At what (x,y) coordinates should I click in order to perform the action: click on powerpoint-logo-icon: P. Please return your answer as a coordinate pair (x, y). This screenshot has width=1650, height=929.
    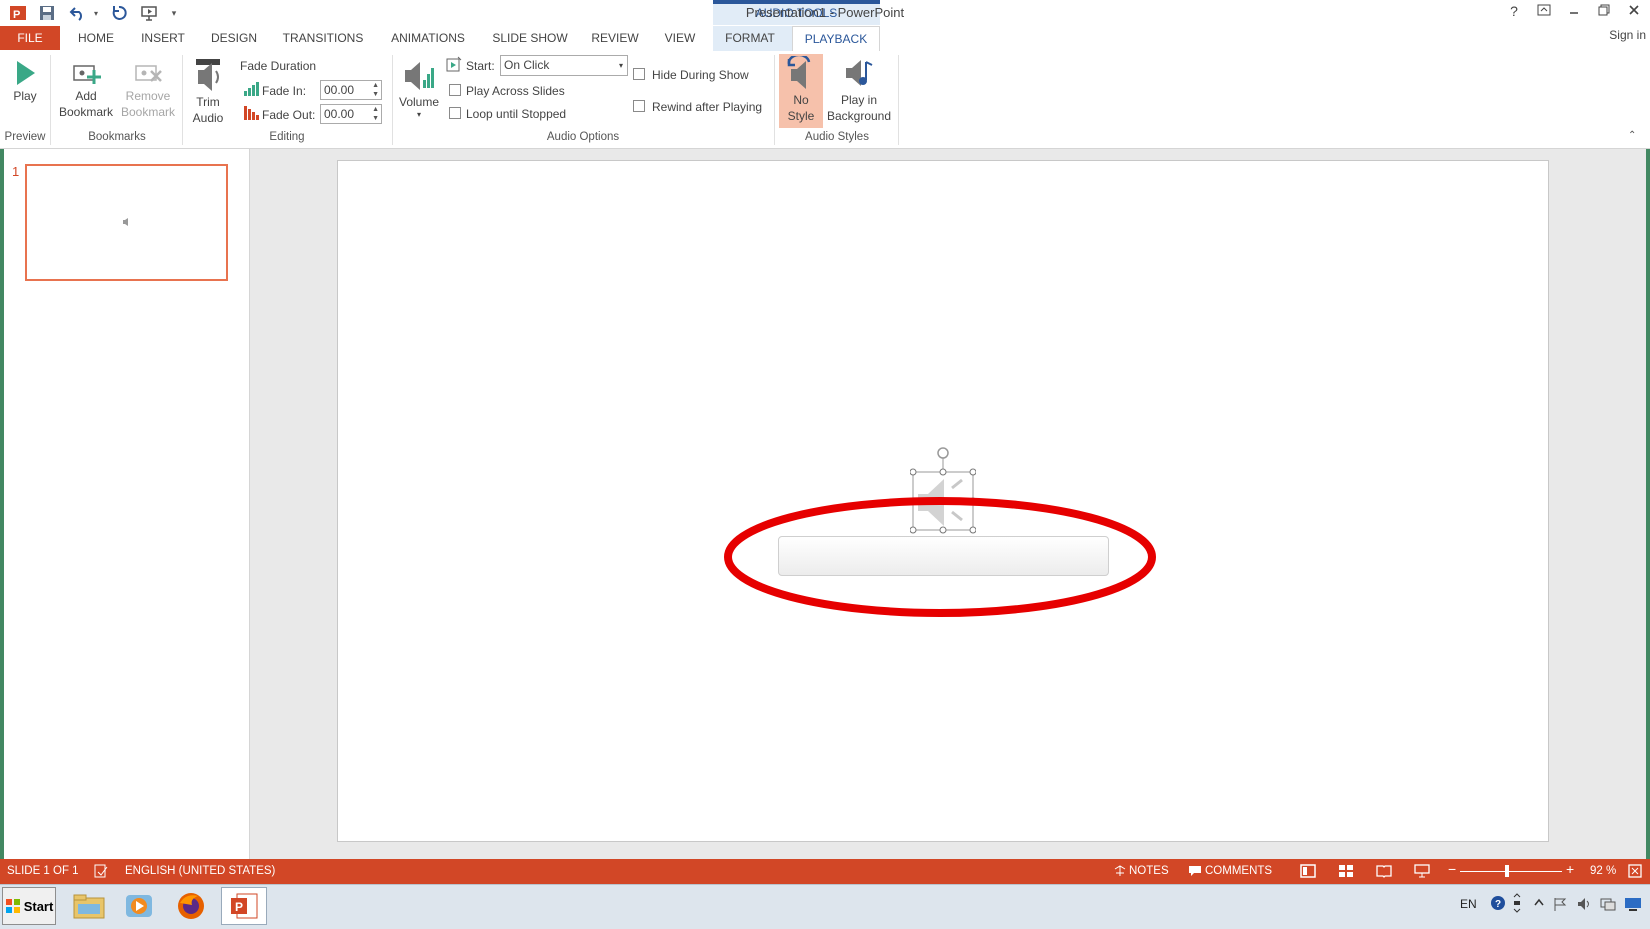
    Looking at the image, I should click on (18, 13).